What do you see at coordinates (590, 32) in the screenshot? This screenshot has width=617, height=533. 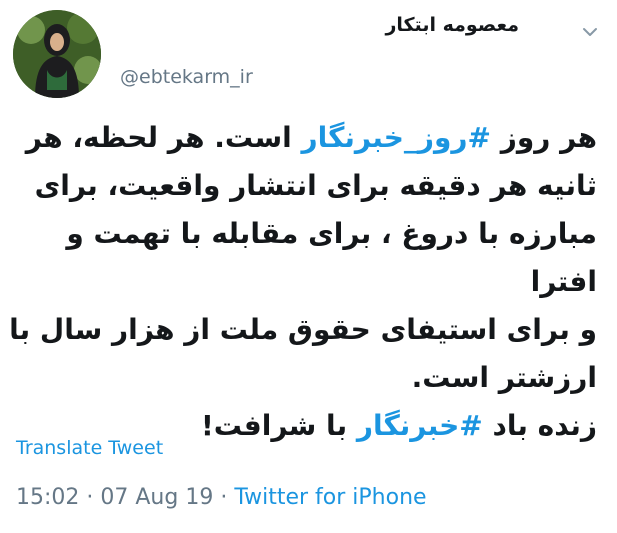 I see `chevron-down-icon` at bounding box center [590, 32].